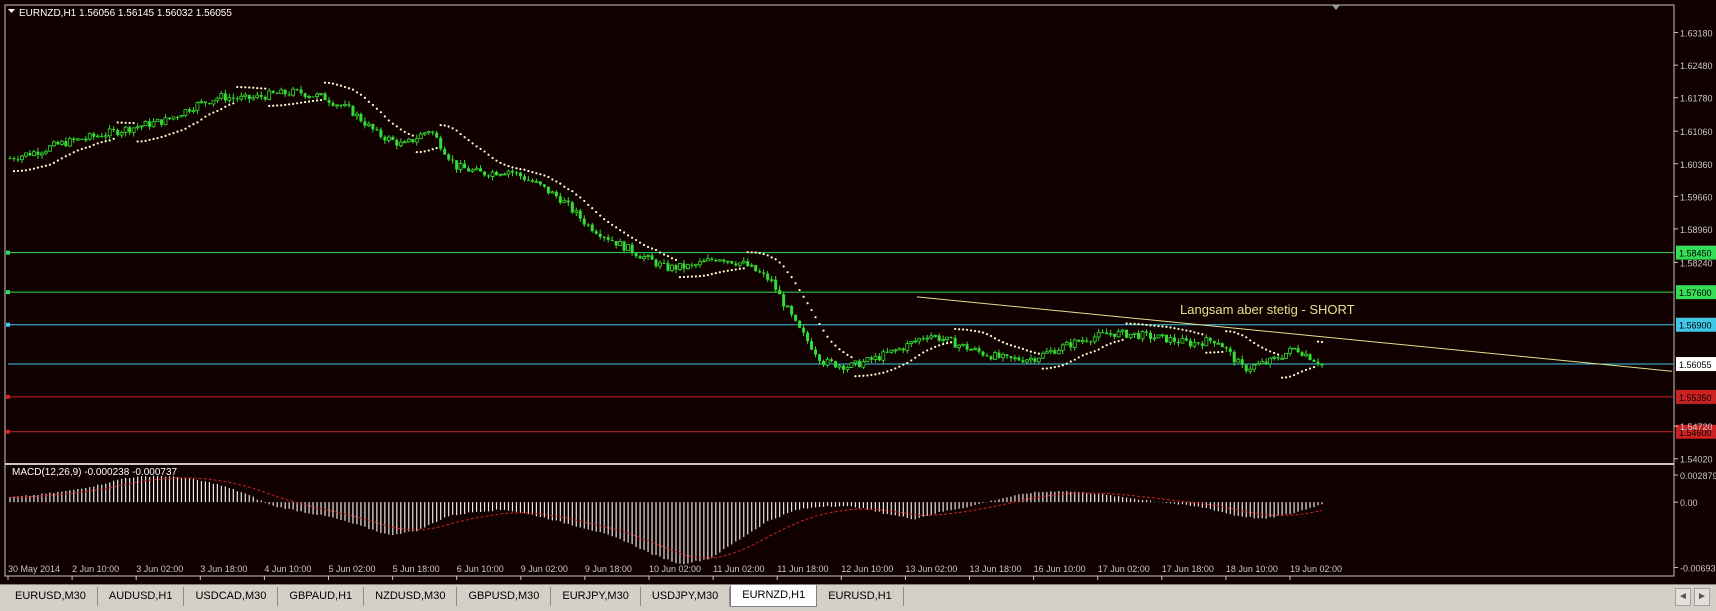  What do you see at coordinates (51, 596) in the screenshot?
I see `tab-eurusd-m30: EURUSD,M30` at bounding box center [51, 596].